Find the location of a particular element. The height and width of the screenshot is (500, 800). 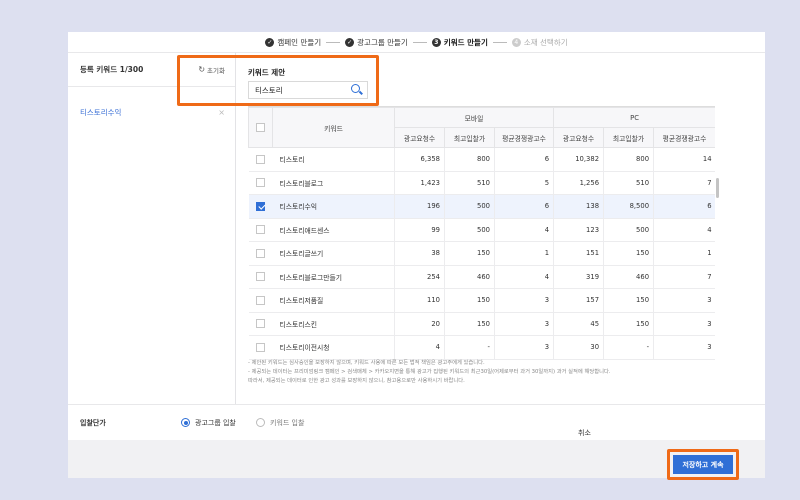

radio-keyword-label: 키워드 입찰 is located at coordinates (287, 422).